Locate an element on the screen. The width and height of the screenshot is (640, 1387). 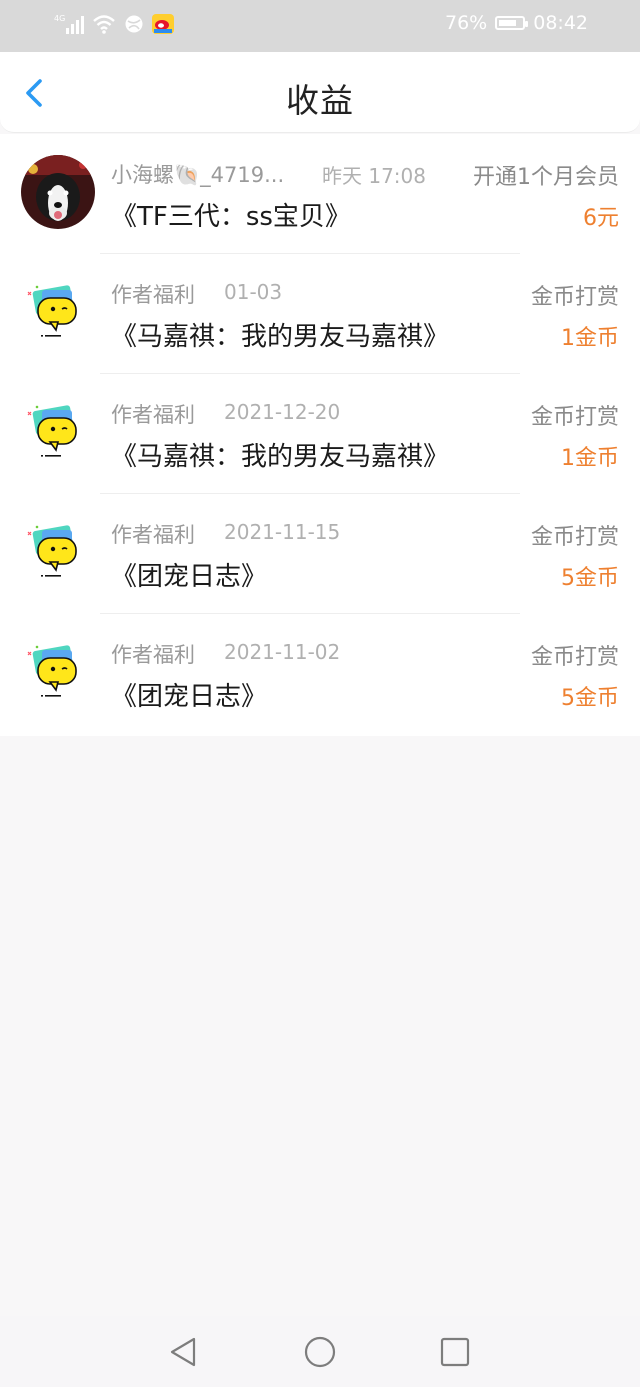
home-circle-icon is located at coordinates (320, 1352).